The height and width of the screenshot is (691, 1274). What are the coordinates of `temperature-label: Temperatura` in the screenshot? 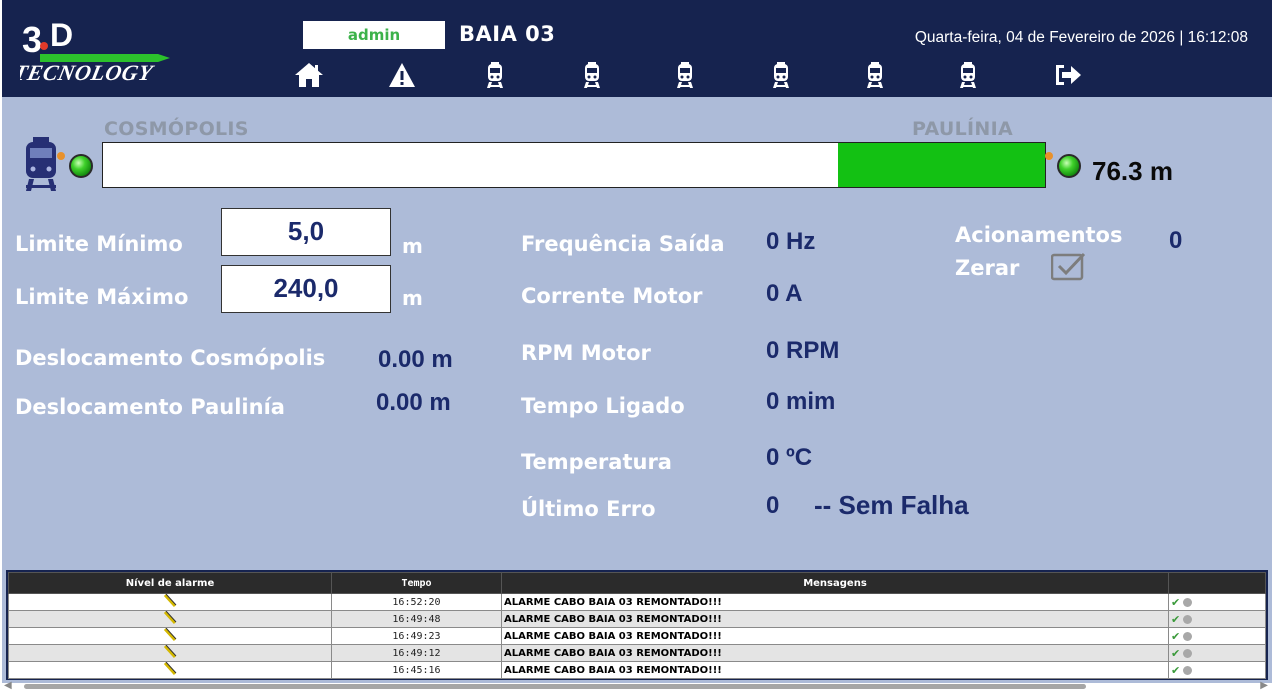 It's located at (596, 462).